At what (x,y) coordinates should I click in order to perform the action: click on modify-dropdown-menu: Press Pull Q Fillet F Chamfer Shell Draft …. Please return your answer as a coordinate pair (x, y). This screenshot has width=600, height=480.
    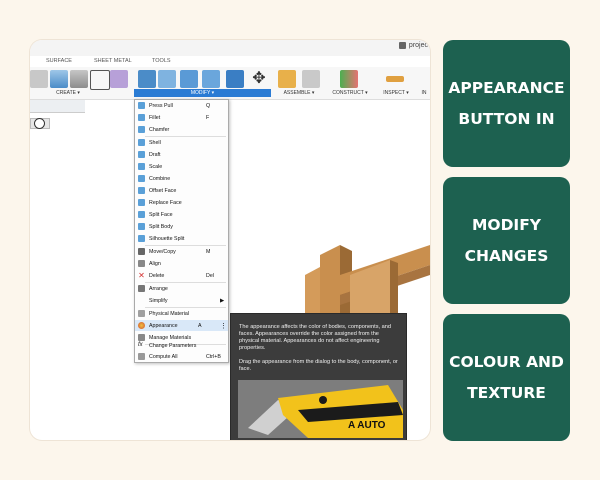
    Looking at the image, I should click on (181, 231).